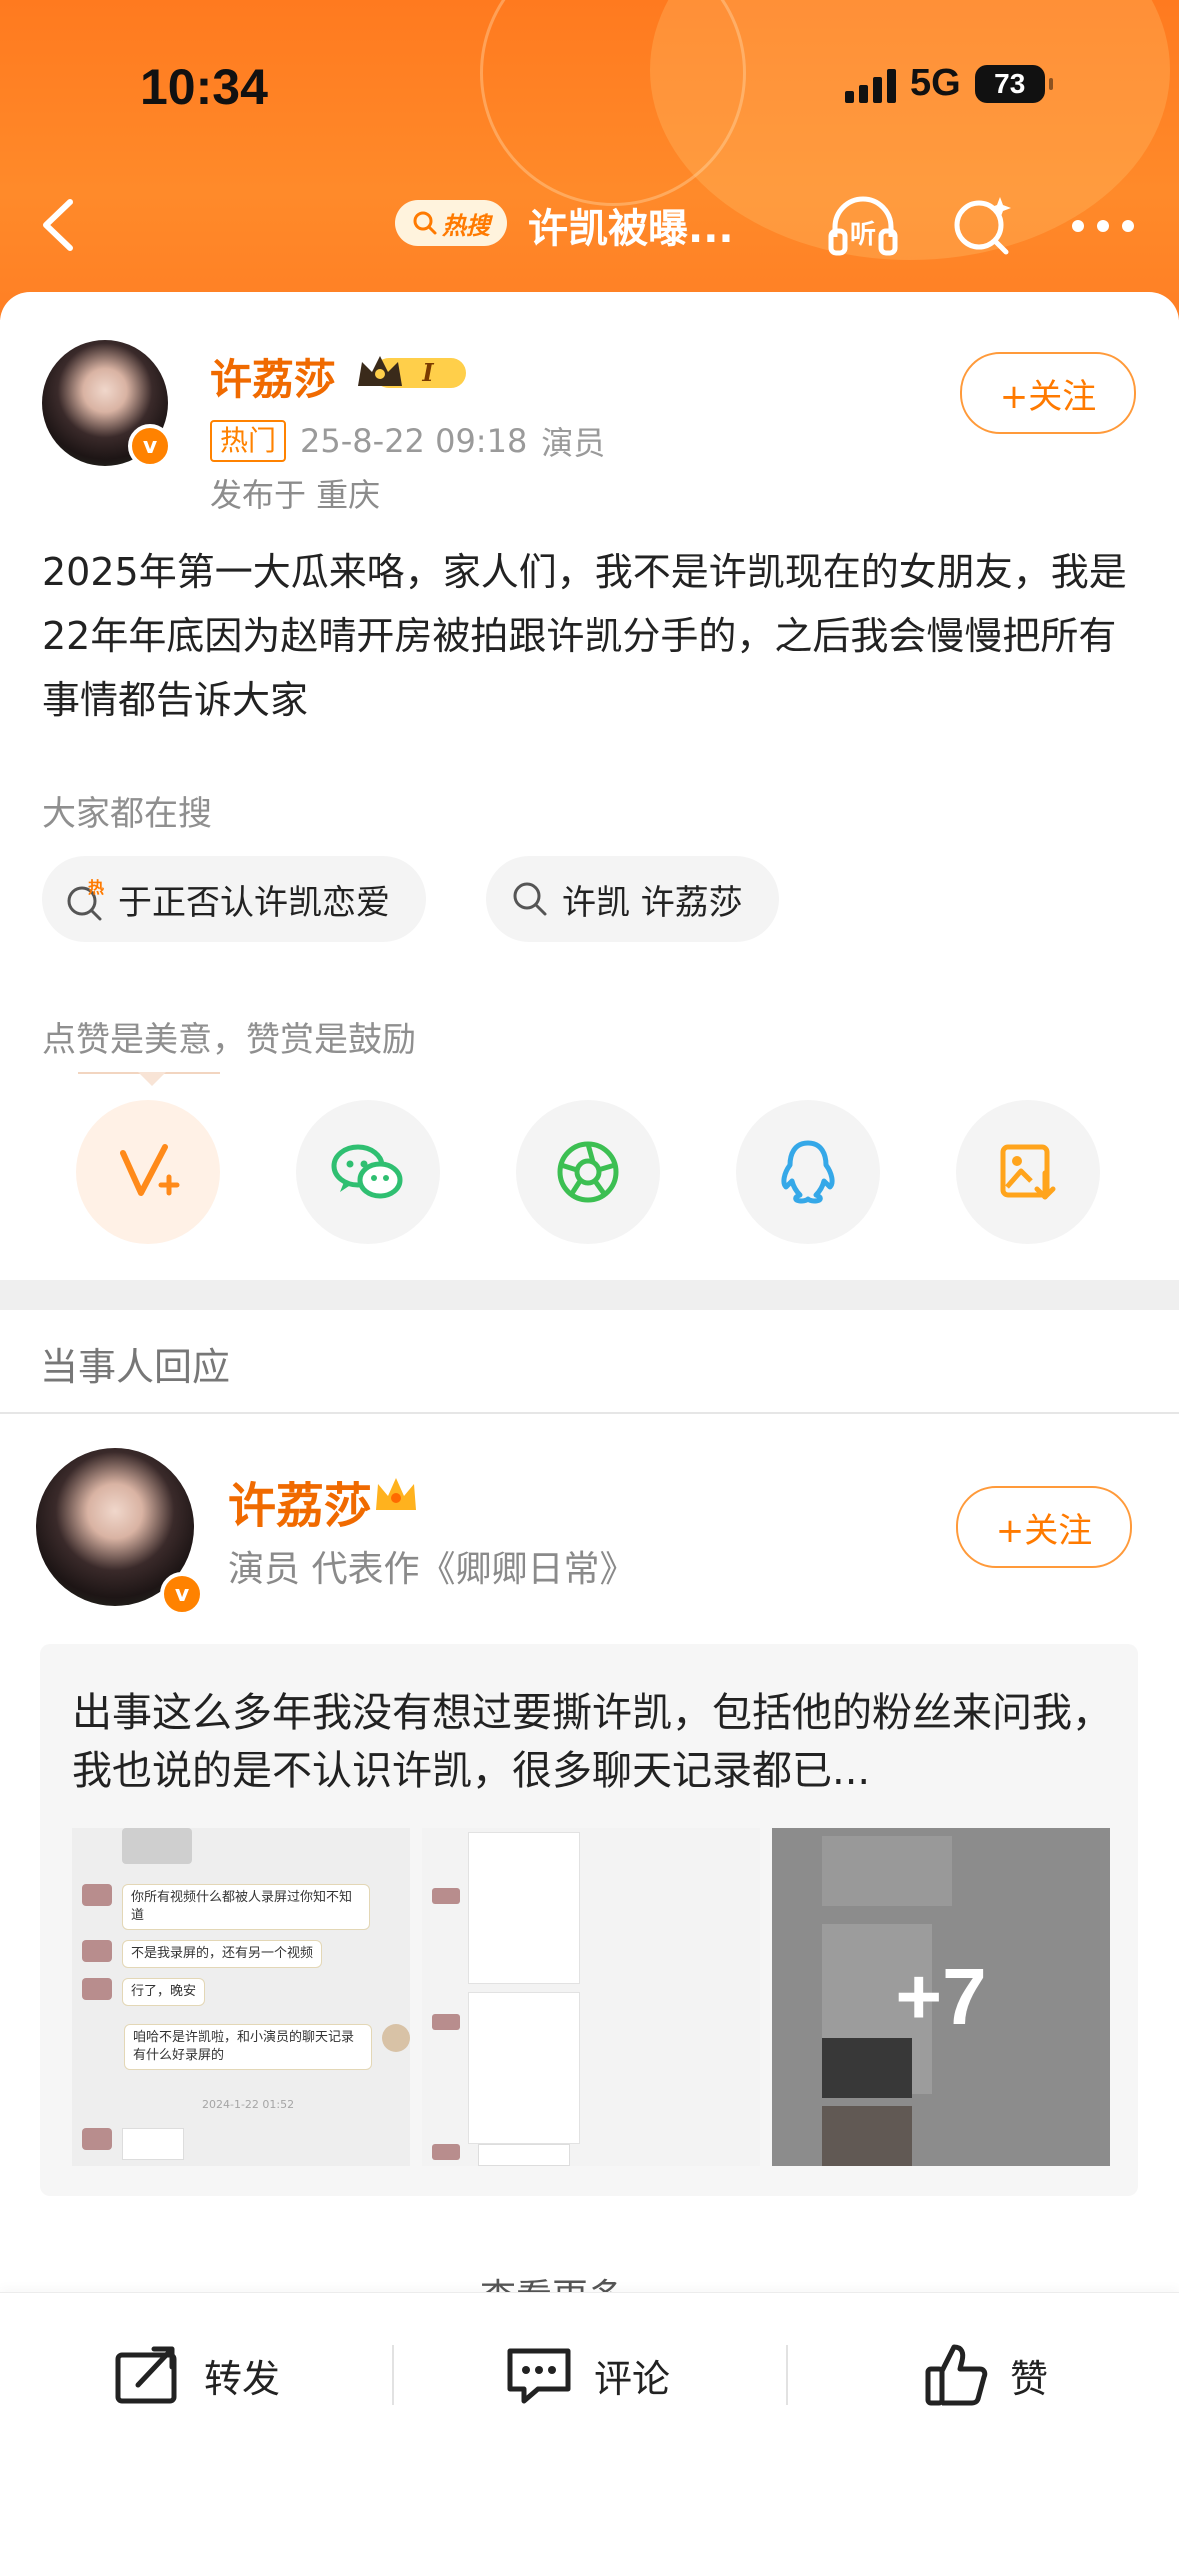 The width and height of the screenshot is (1179, 2557). What do you see at coordinates (164, 1992) in the screenshot?
I see `chat-bubble: 行了，晚安` at bounding box center [164, 1992].